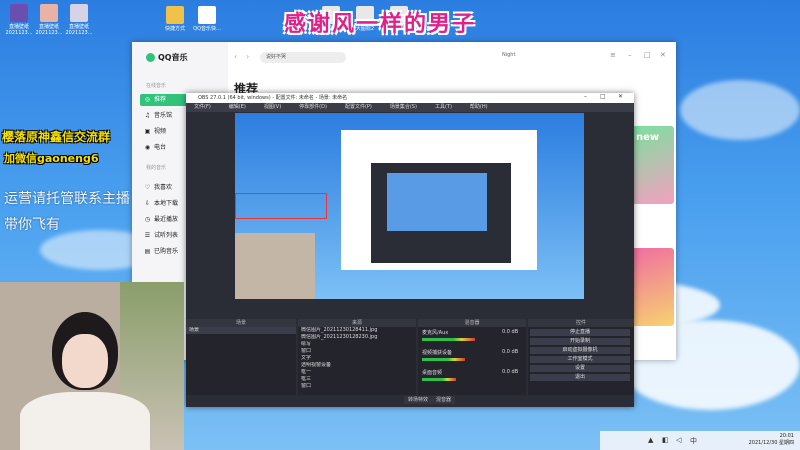  What do you see at coordinates (786, 436) in the screenshot?
I see `clock-time: 20:01` at bounding box center [786, 436].